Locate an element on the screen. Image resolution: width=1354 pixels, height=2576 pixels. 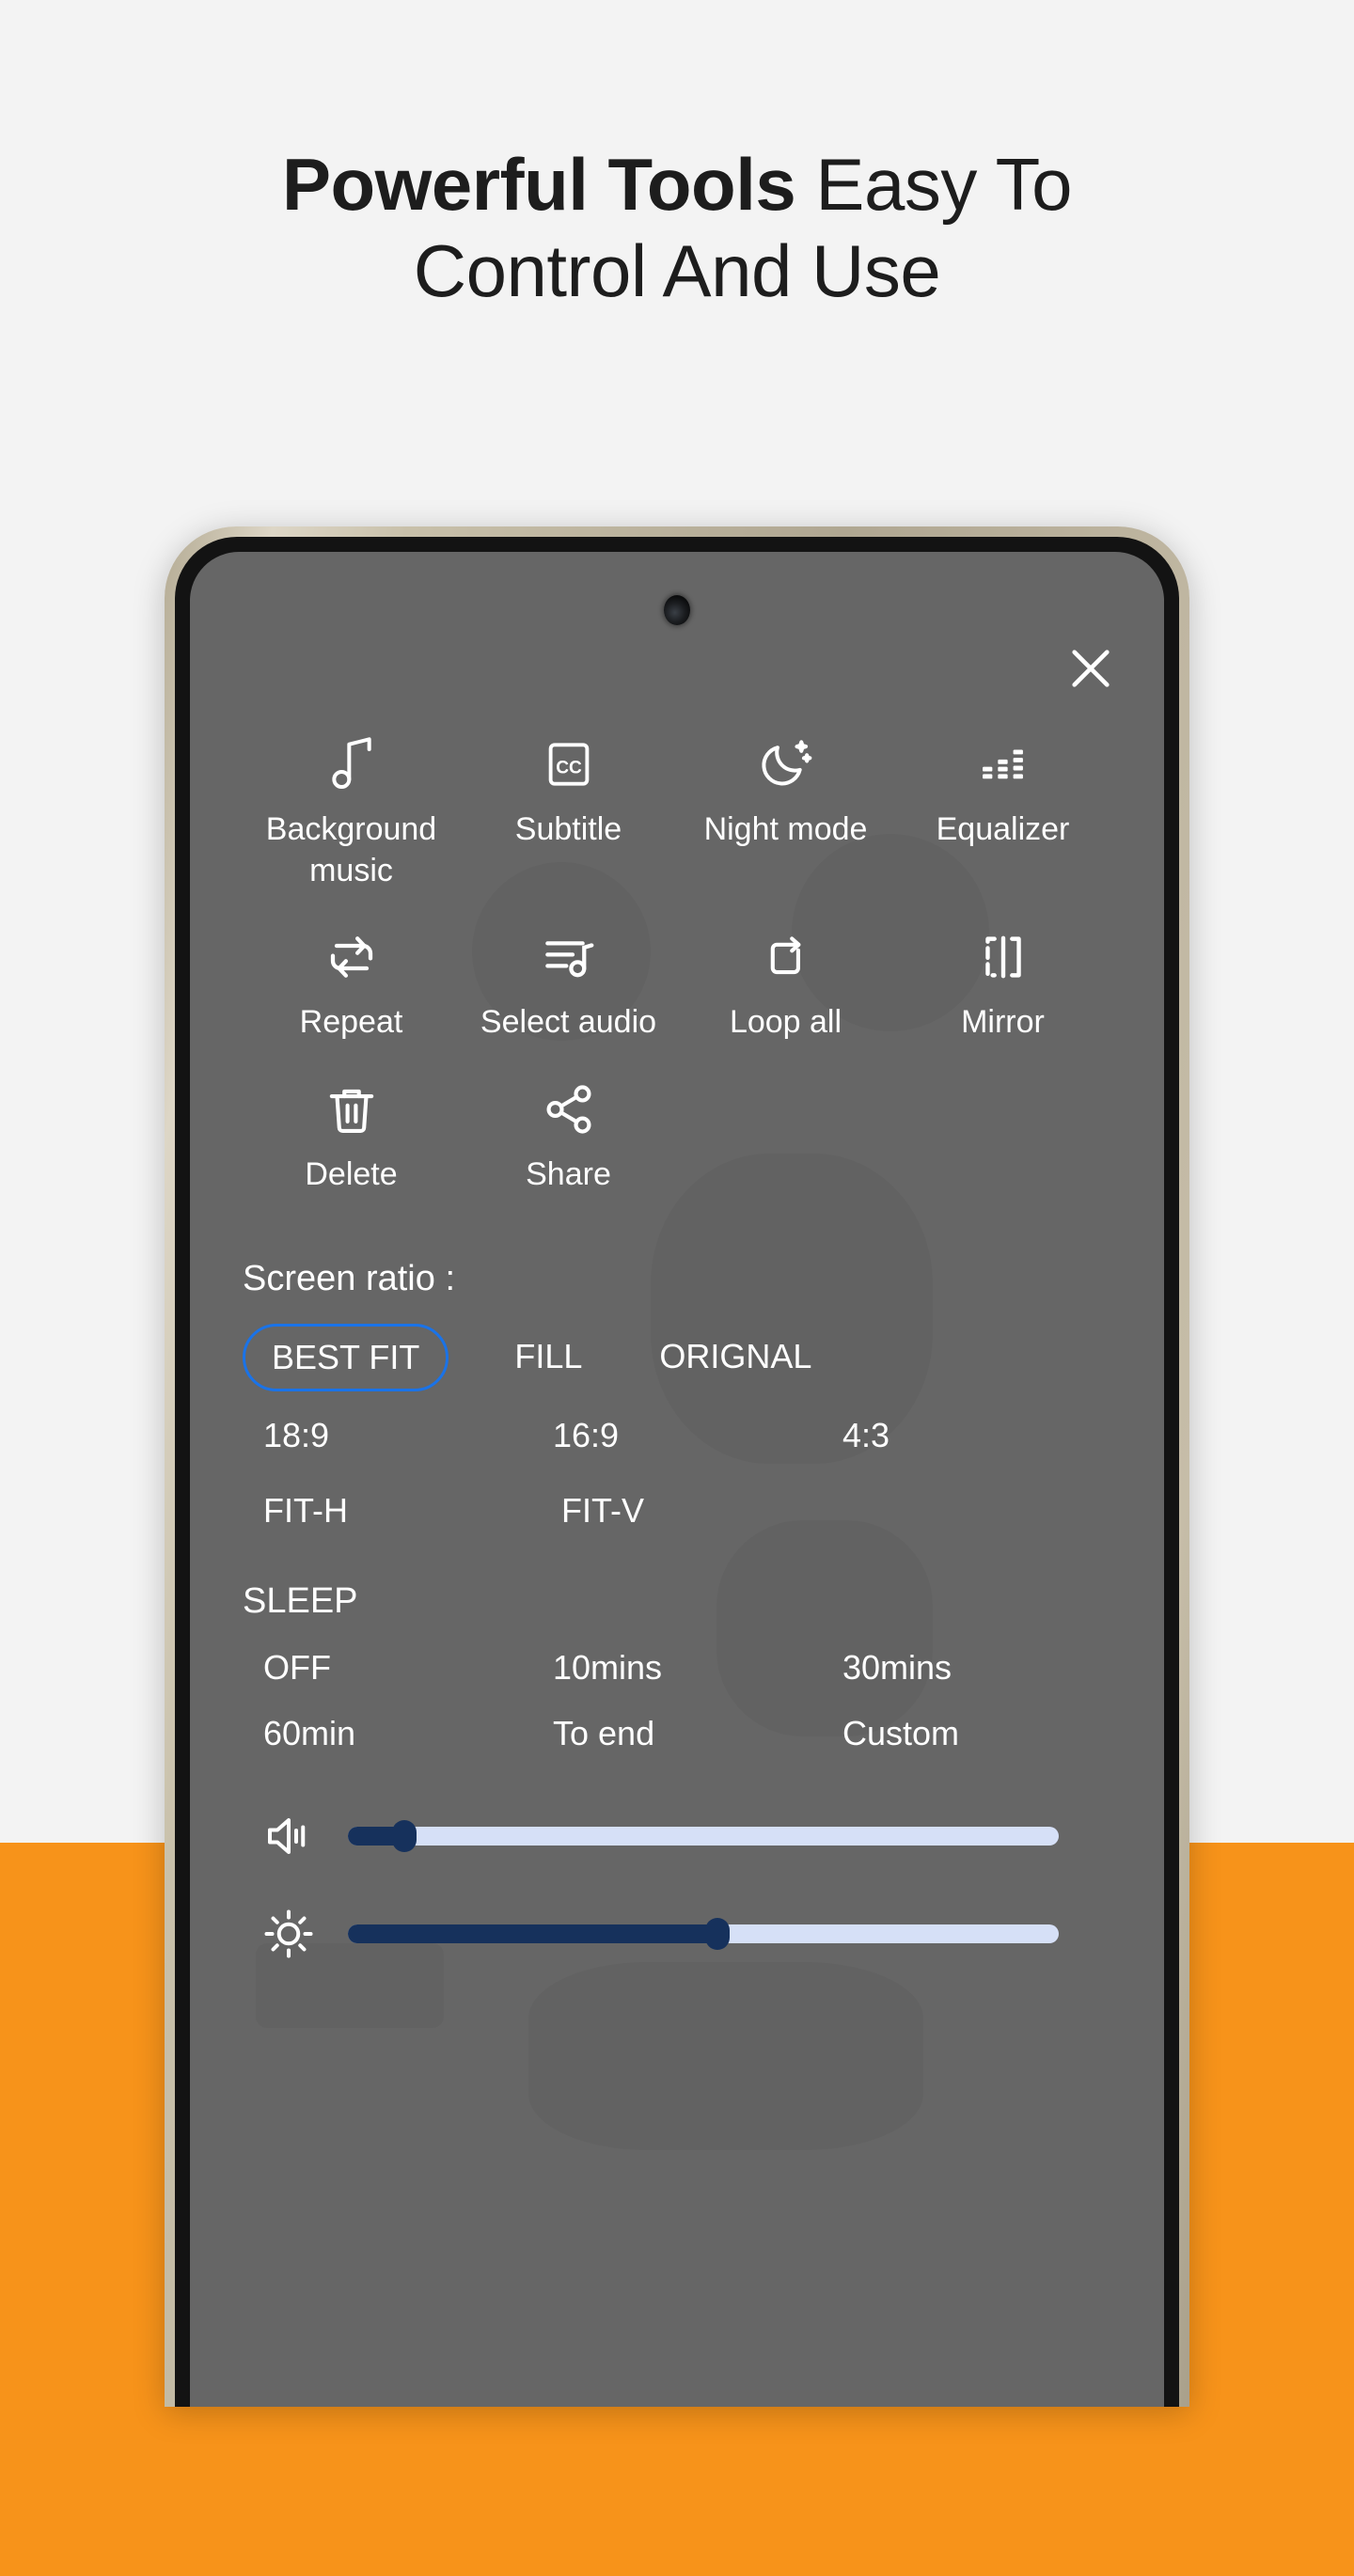
tool-label: Mirror is located at coordinates (1003, 1023).